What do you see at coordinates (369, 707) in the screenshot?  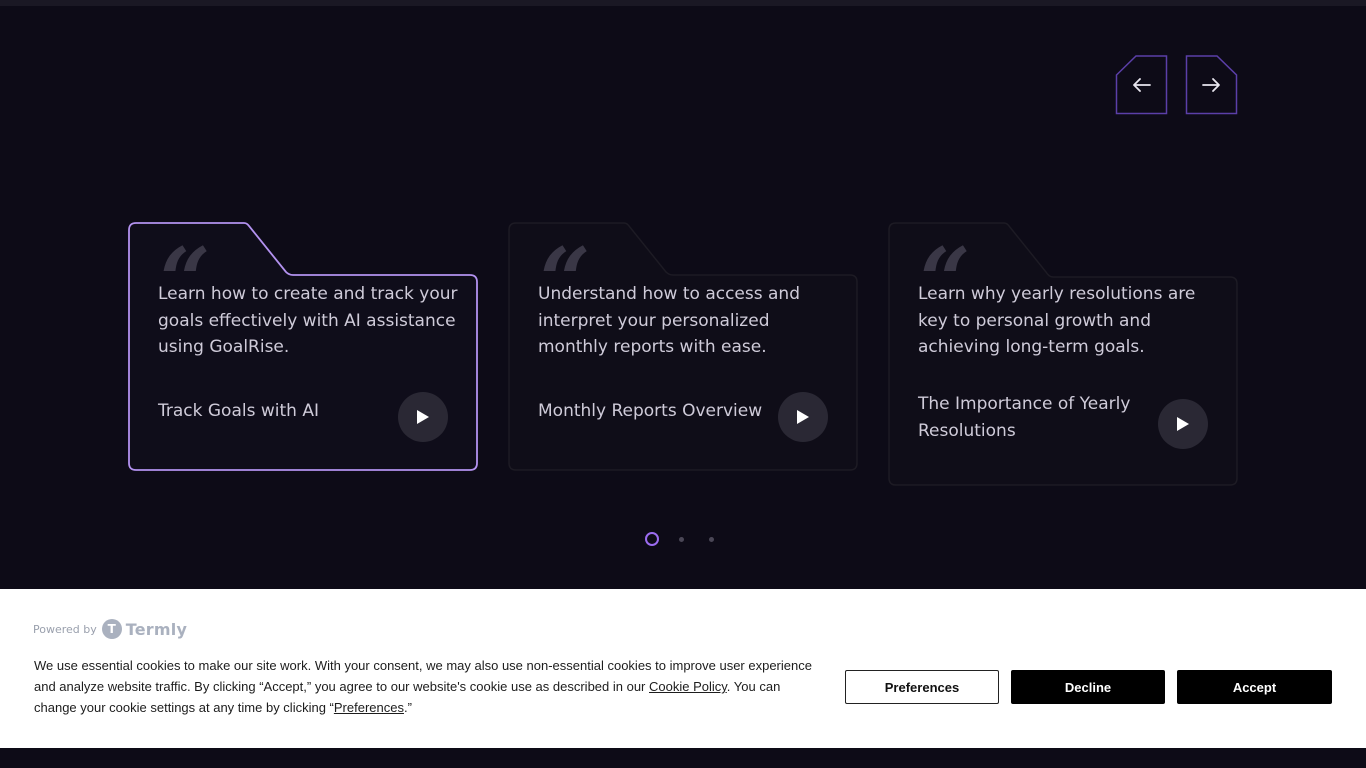 I see `preferences-link: Preferences` at bounding box center [369, 707].